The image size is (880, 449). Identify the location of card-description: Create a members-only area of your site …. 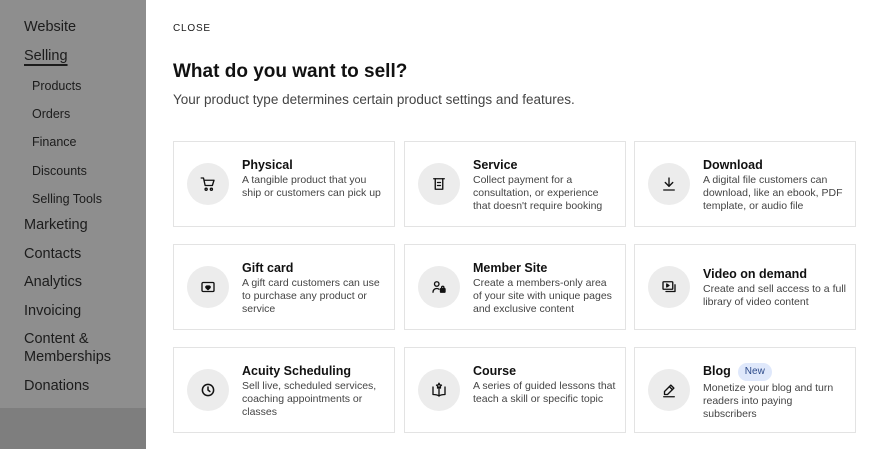
(542, 296).